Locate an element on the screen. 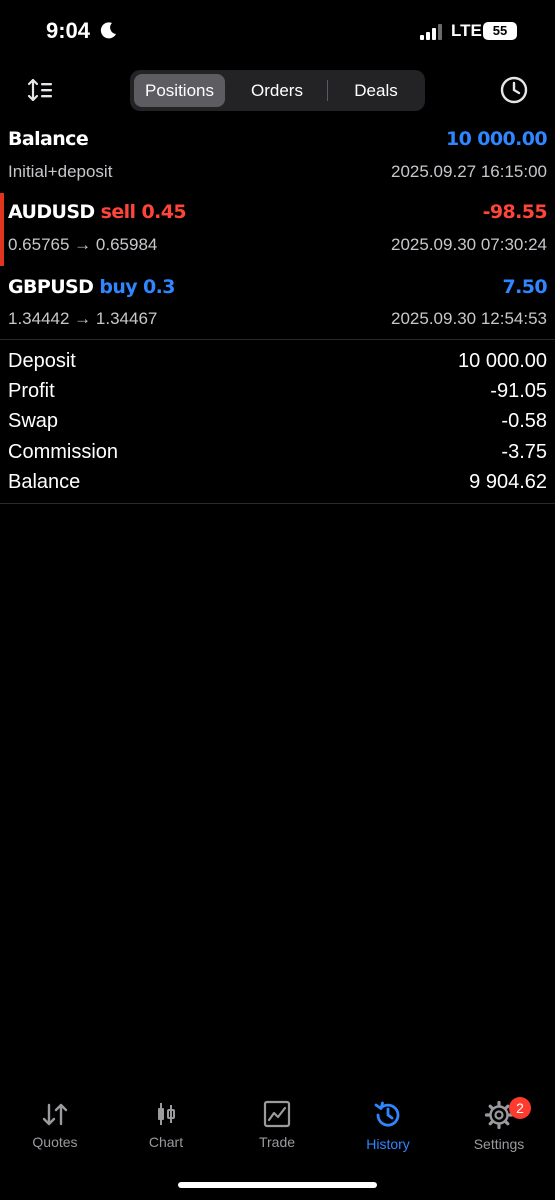  position-side: buy is located at coordinates (118, 287).